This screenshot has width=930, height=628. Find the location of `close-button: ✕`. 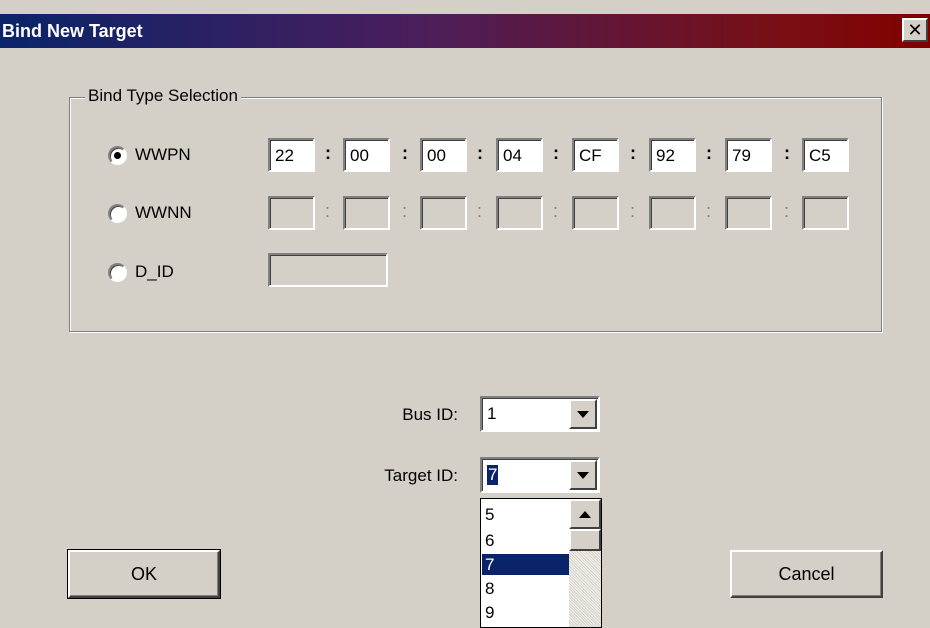

close-button: ✕ is located at coordinates (915, 30).